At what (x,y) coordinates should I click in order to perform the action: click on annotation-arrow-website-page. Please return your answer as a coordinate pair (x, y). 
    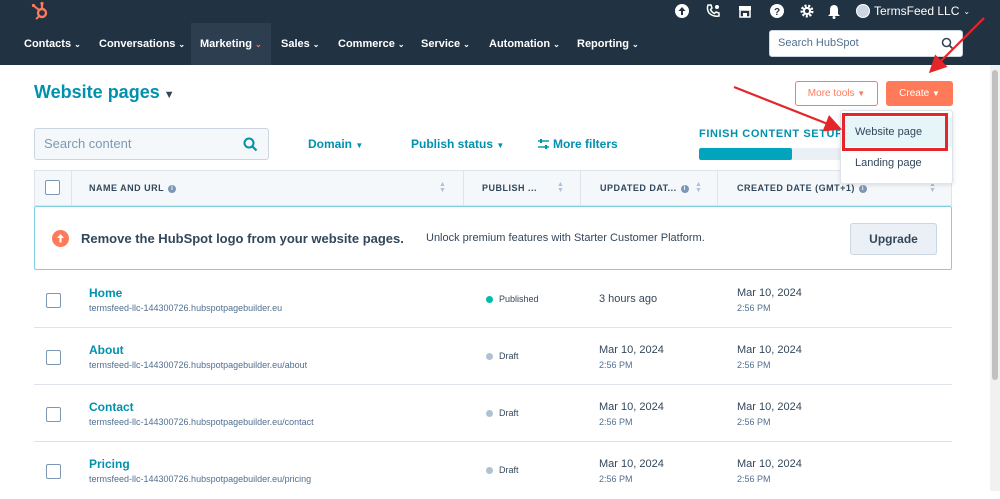
    Looking at the image, I should click on (788, 108).